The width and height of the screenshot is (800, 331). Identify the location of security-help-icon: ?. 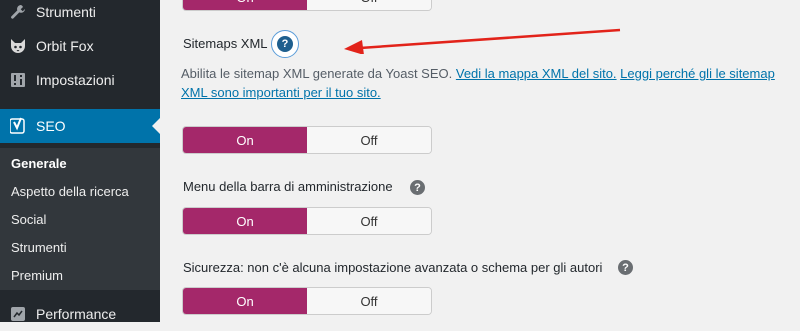
(625, 267).